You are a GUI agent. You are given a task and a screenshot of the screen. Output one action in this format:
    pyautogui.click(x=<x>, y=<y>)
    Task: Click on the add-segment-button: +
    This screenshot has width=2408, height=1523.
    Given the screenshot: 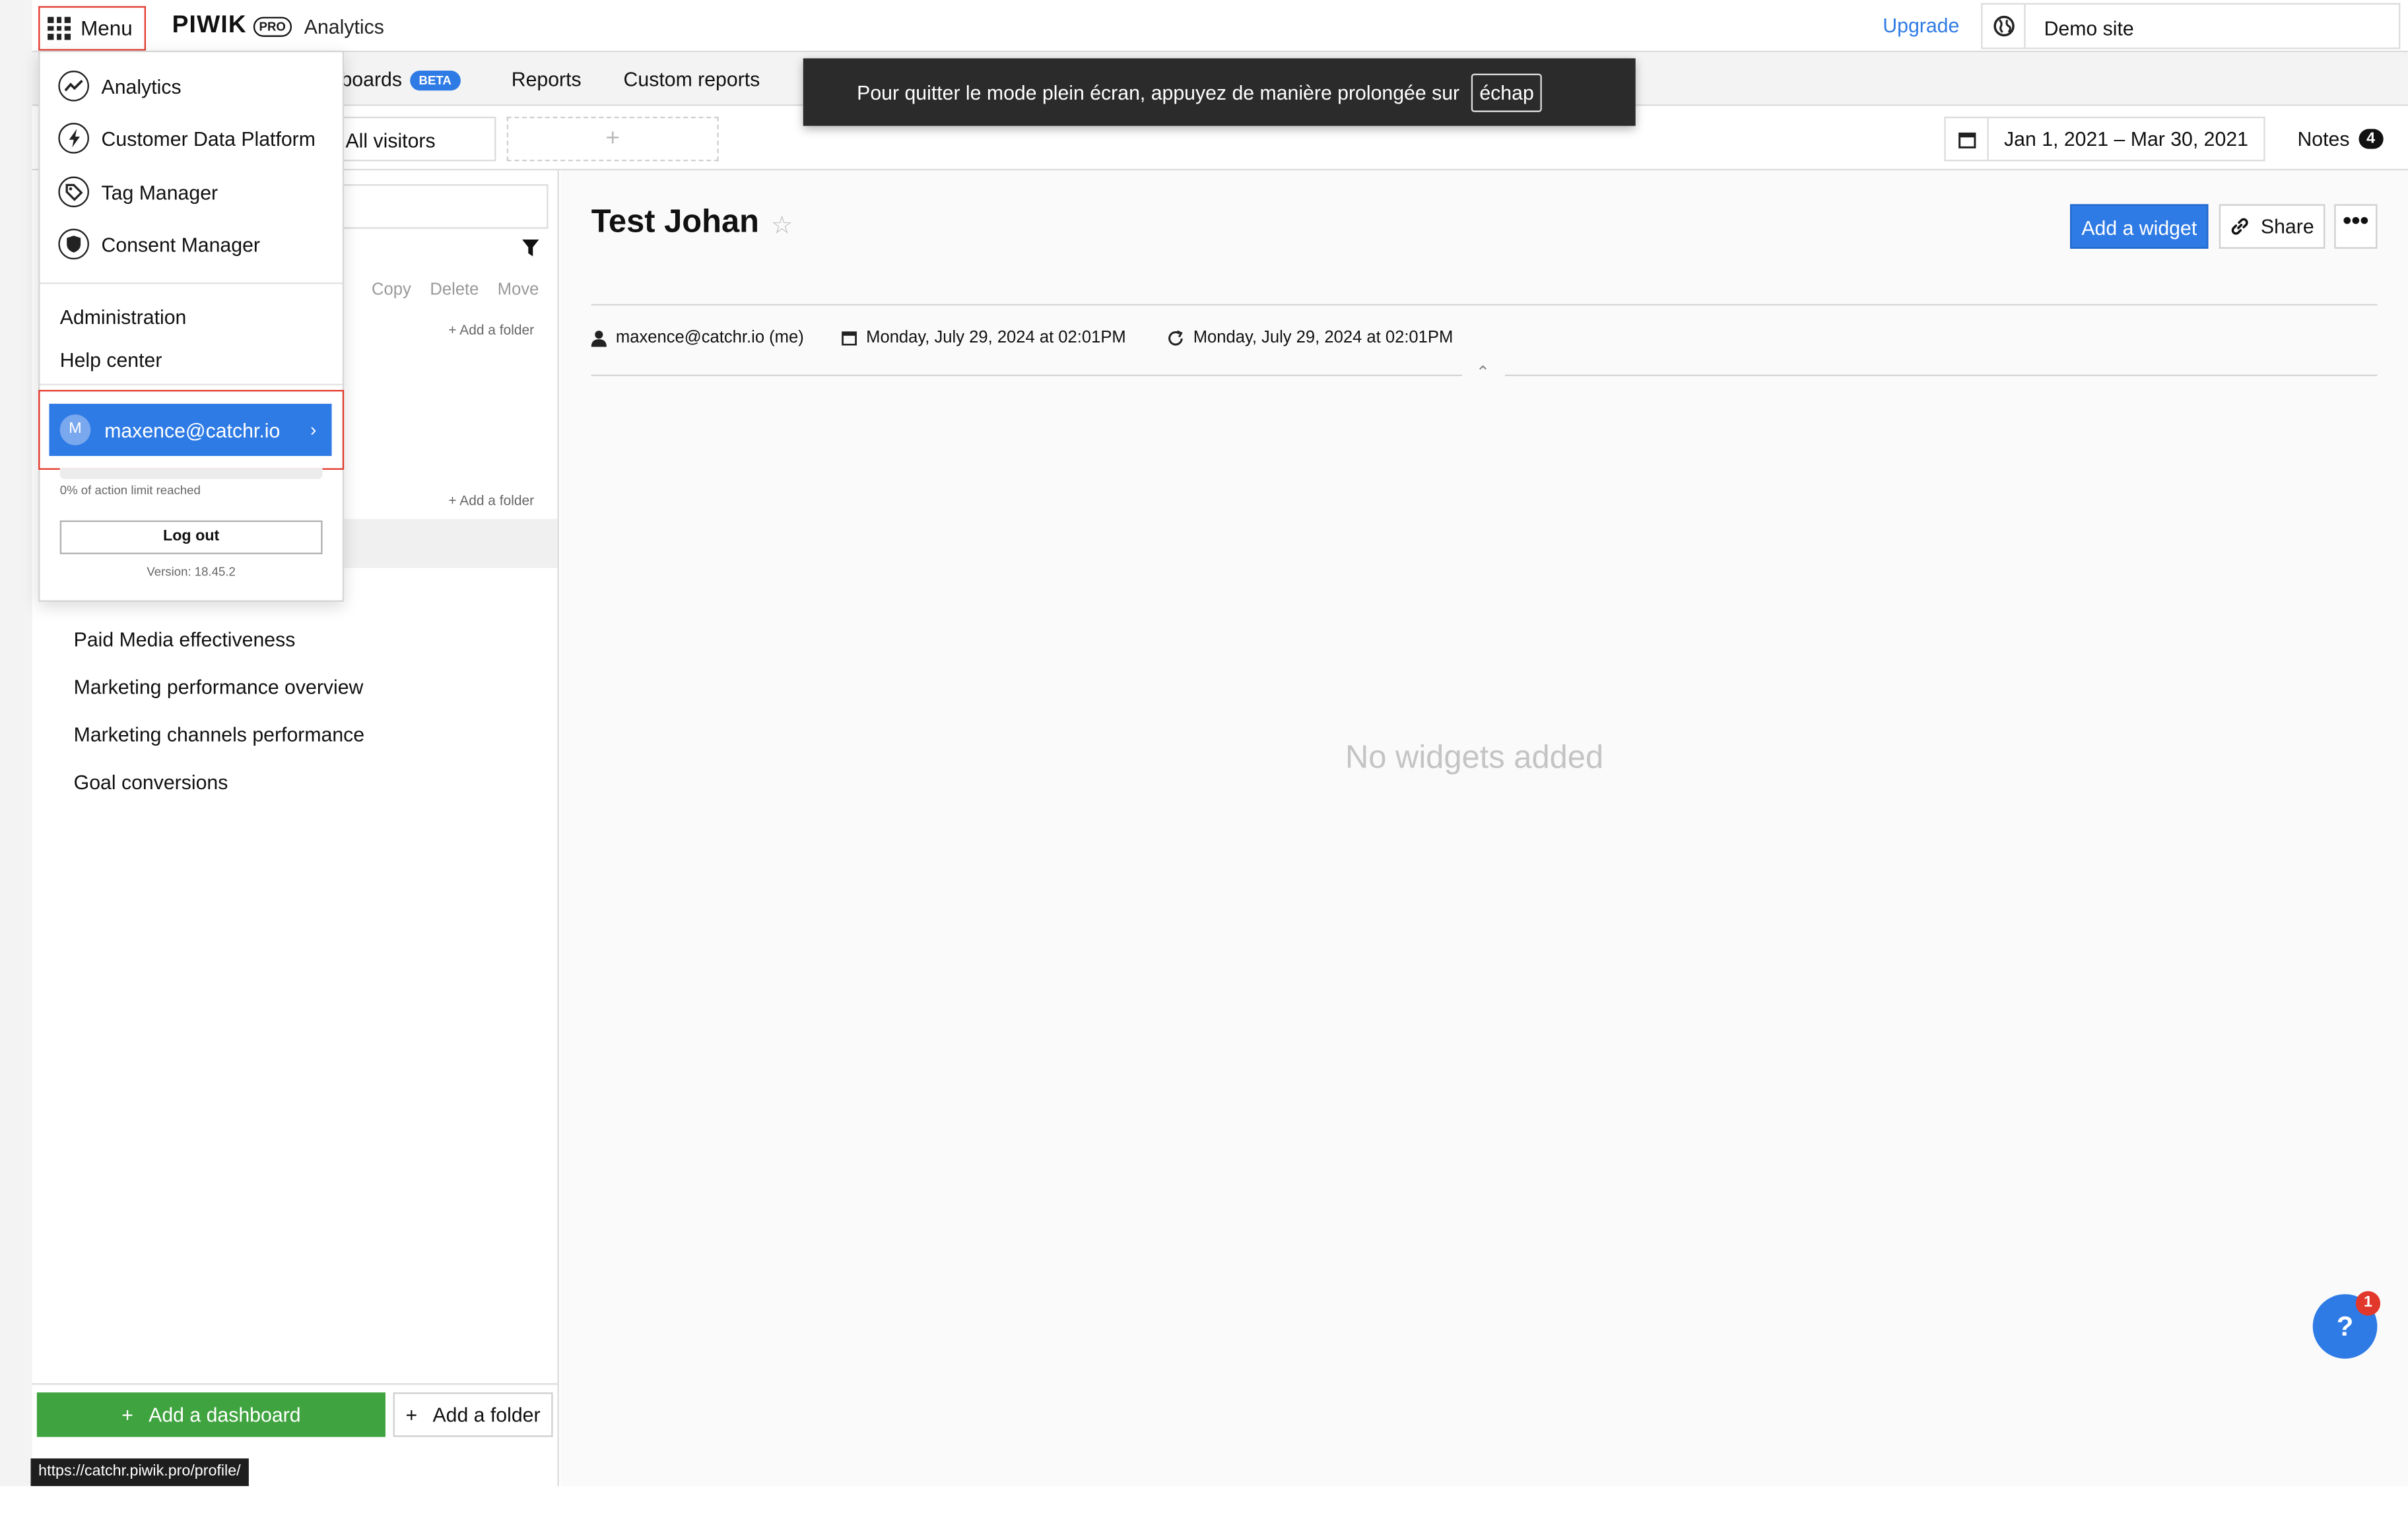 What is the action you would take?
    pyautogui.click(x=612, y=139)
    